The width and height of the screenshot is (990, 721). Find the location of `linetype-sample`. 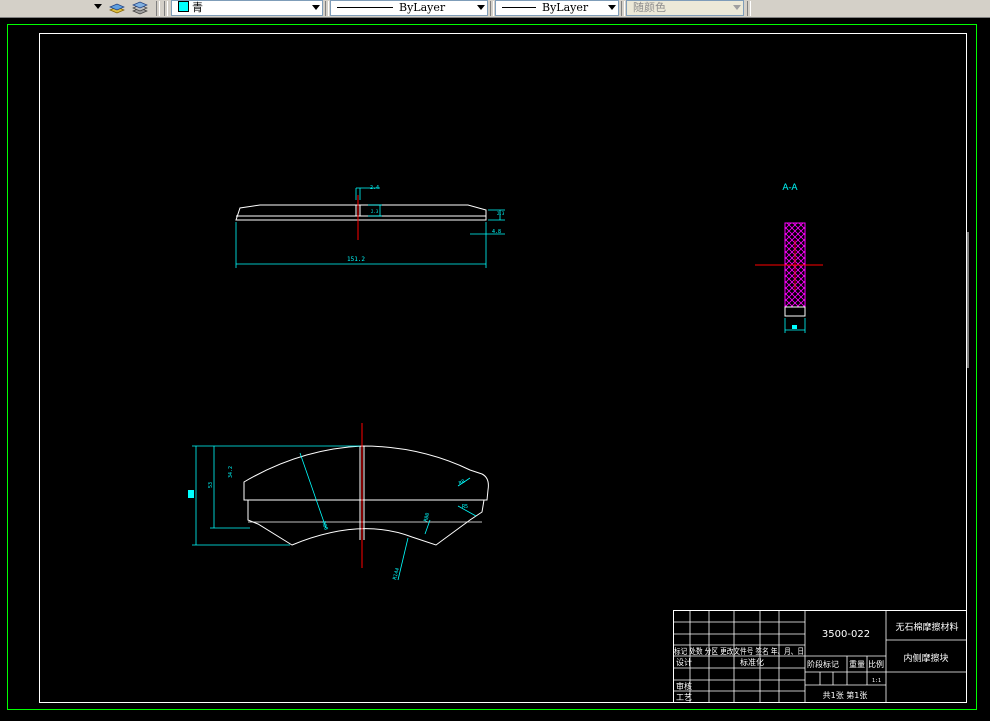

linetype-sample is located at coordinates (365, 7).